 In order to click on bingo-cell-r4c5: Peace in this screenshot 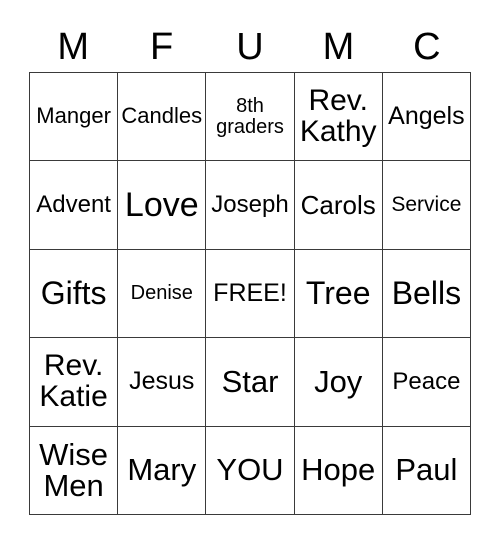, I will do `click(426, 382)`.